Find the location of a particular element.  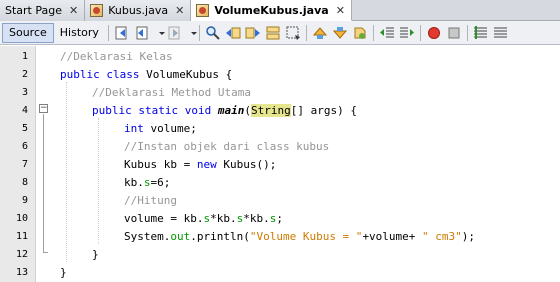

tab-label: Start Page is located at coordinates (33, 10).